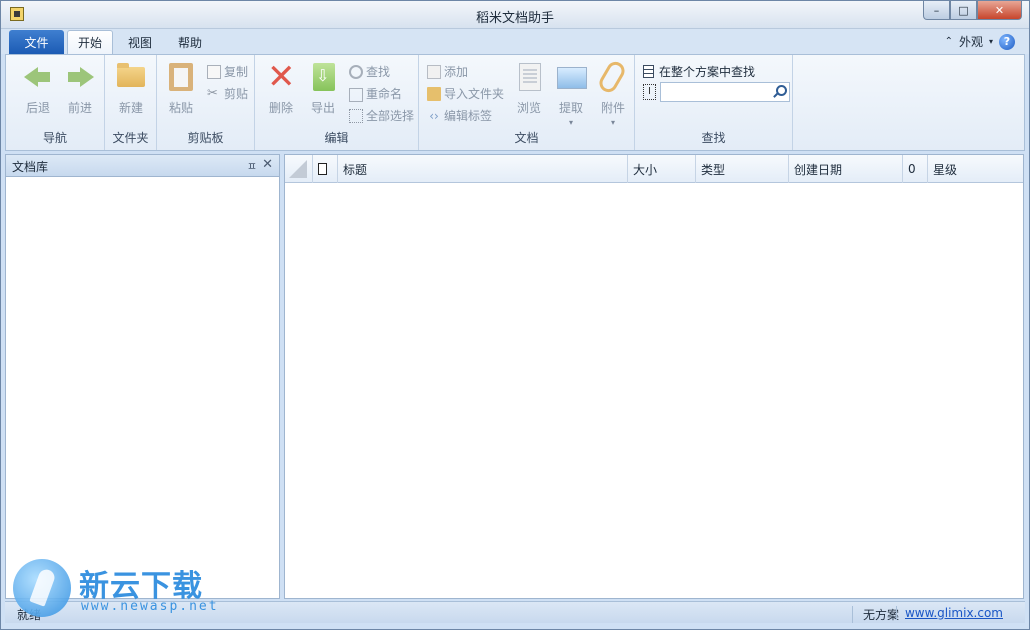 The height and width of the screenshot is (630, 1030). I want to click on edit-tags-button: ‹› 编辑标签, so click(459, 115).